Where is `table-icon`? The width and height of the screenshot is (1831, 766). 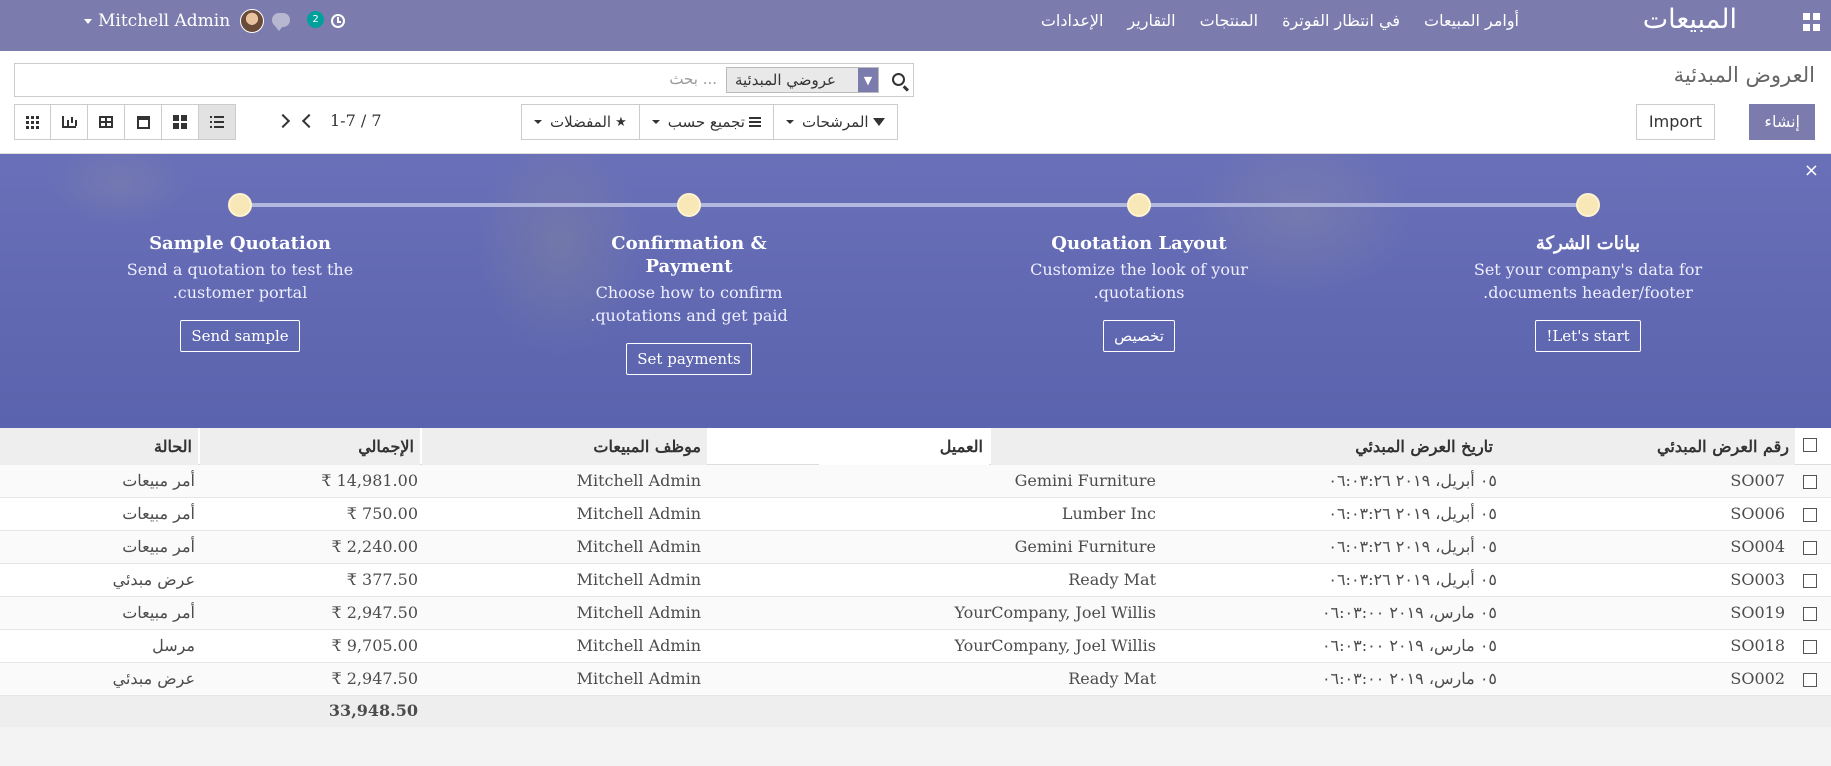
table-icon is located at coordinates (106, 122).